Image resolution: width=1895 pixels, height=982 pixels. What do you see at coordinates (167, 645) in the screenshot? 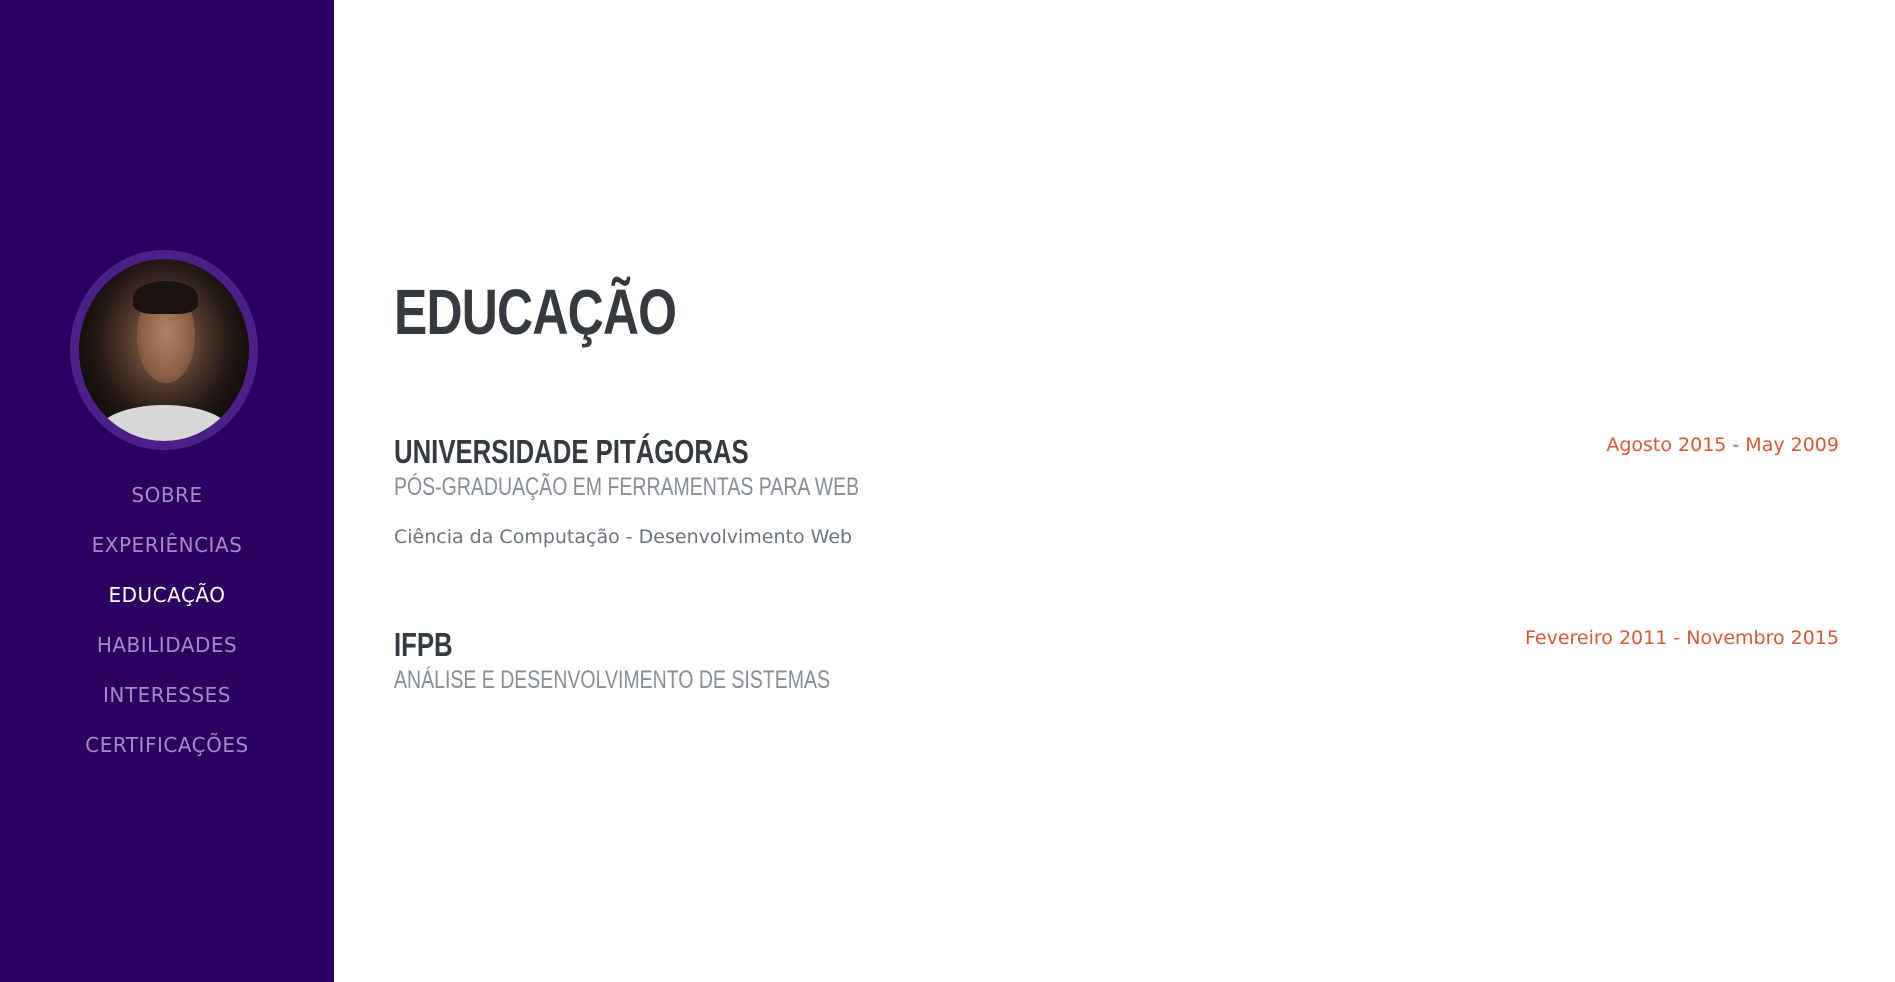
I see `nav-item-habilidades: HABILIDADES` at bounding box center [167, 645].